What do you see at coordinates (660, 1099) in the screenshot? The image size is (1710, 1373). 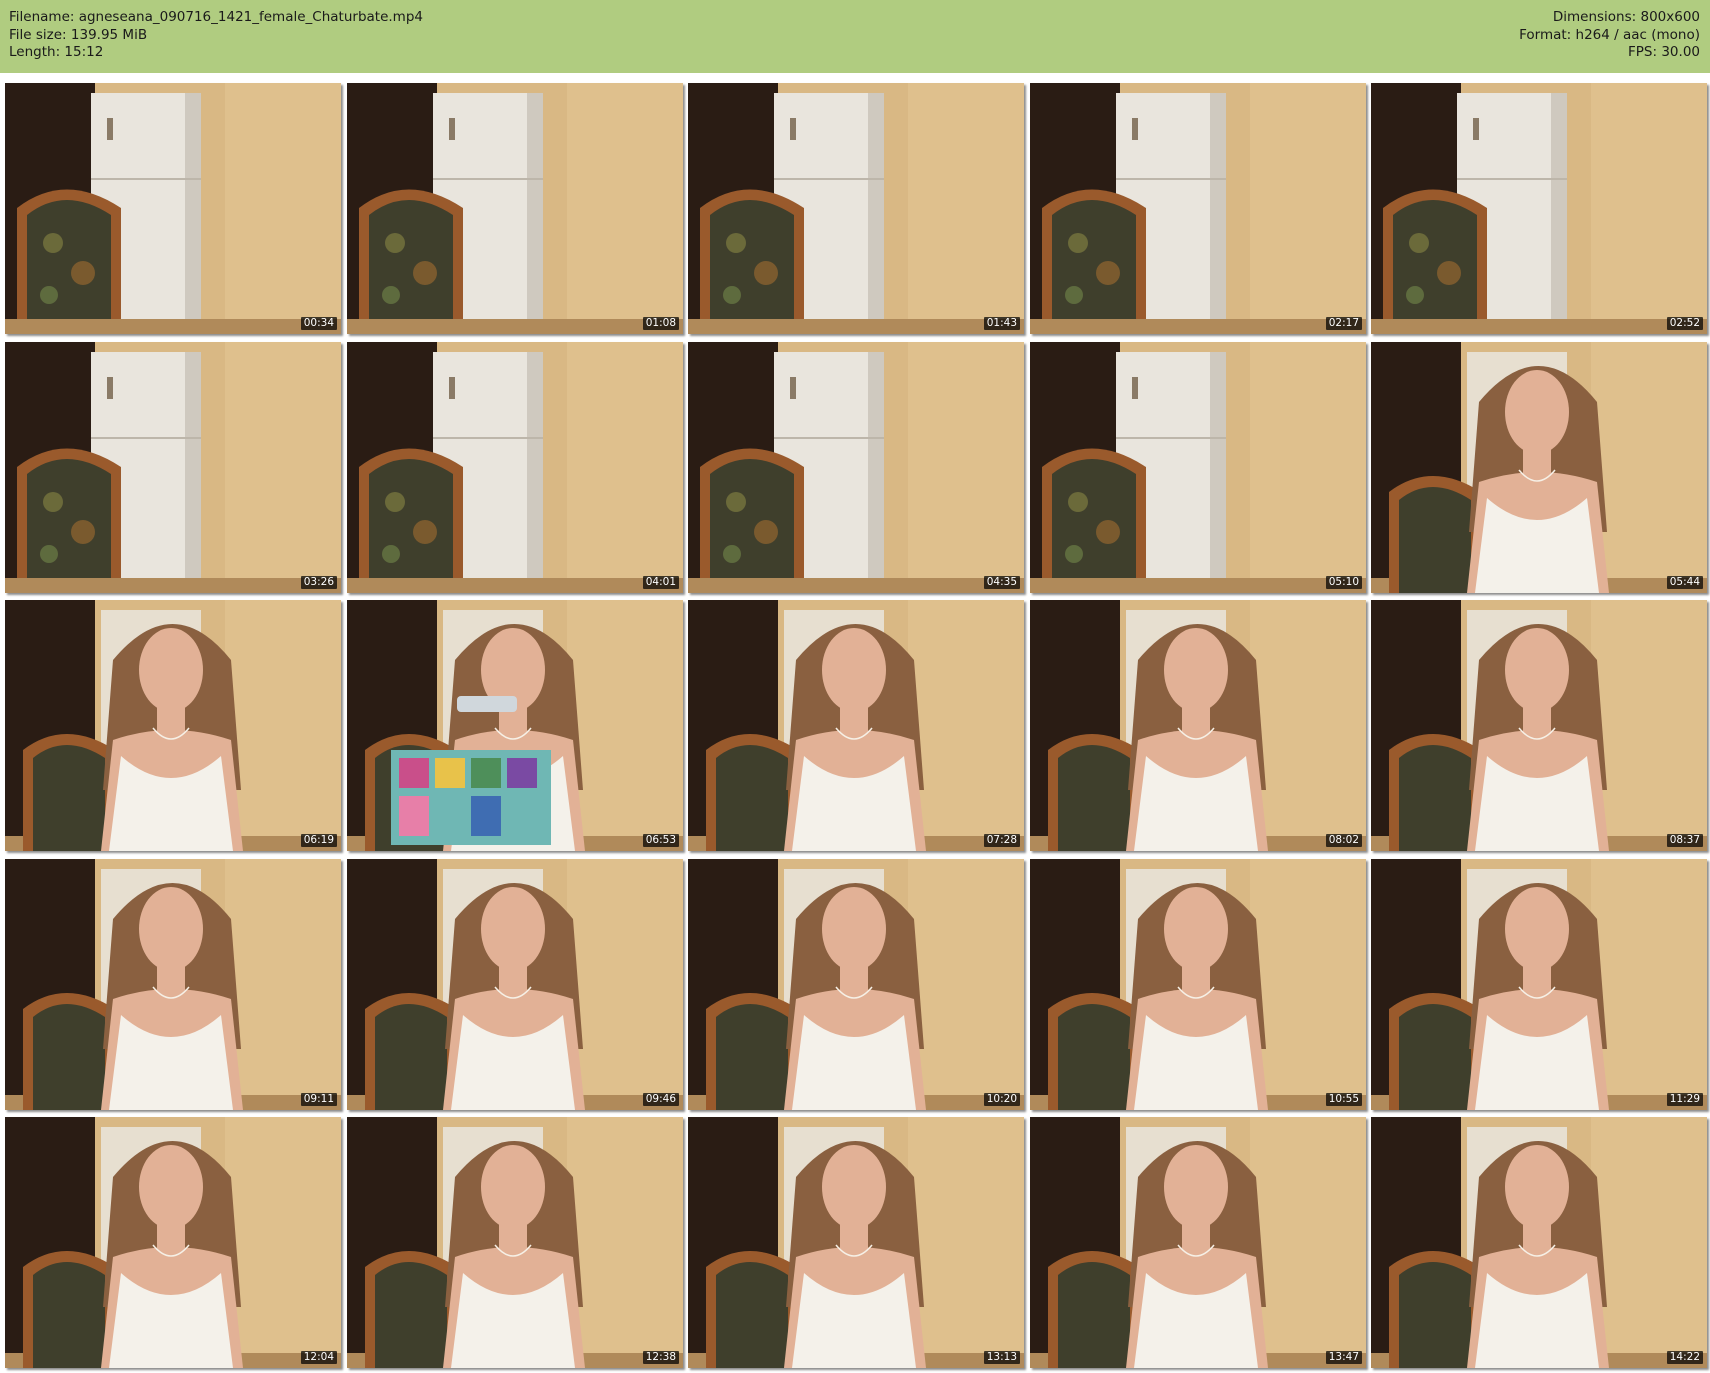 I see `timestamp-label: 09:46` at bounding box center [660, 1099].